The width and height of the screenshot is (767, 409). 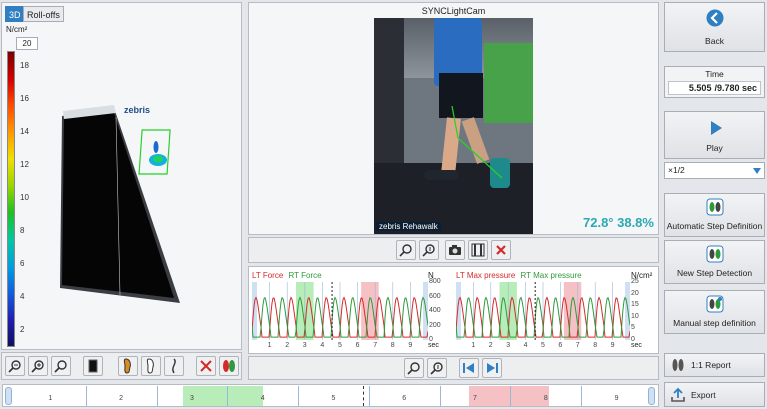 I want to click on x-tick-label: 4, so click(x=525, y=345).